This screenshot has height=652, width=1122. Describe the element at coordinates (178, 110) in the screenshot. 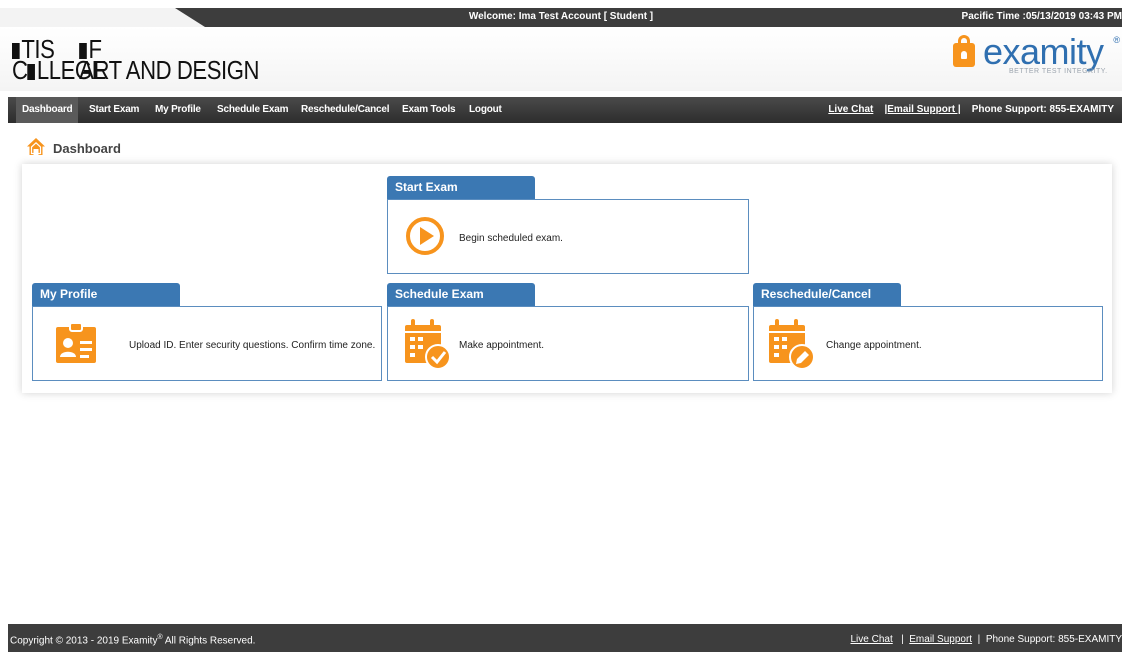

I see `nav-my-profile: My Profile` at that location.